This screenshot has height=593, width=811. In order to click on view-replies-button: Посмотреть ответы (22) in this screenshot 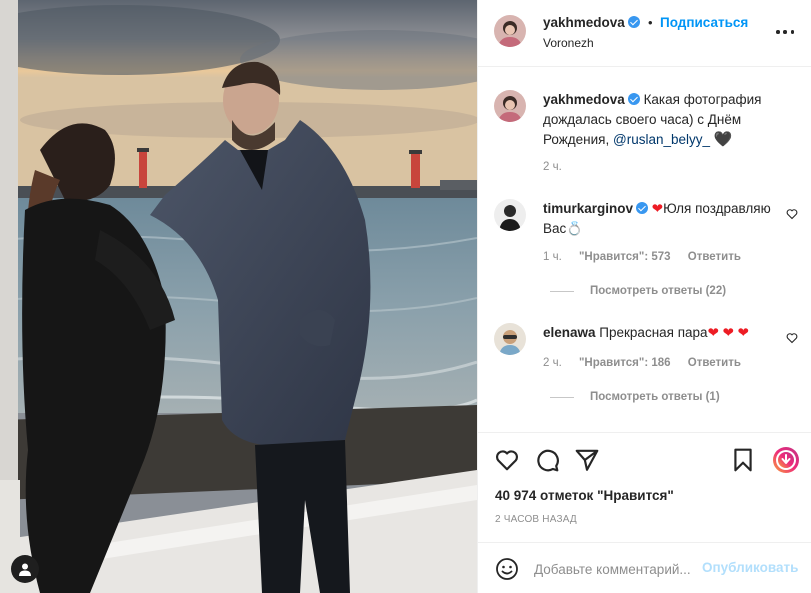, I will do `click(638, 291)`.